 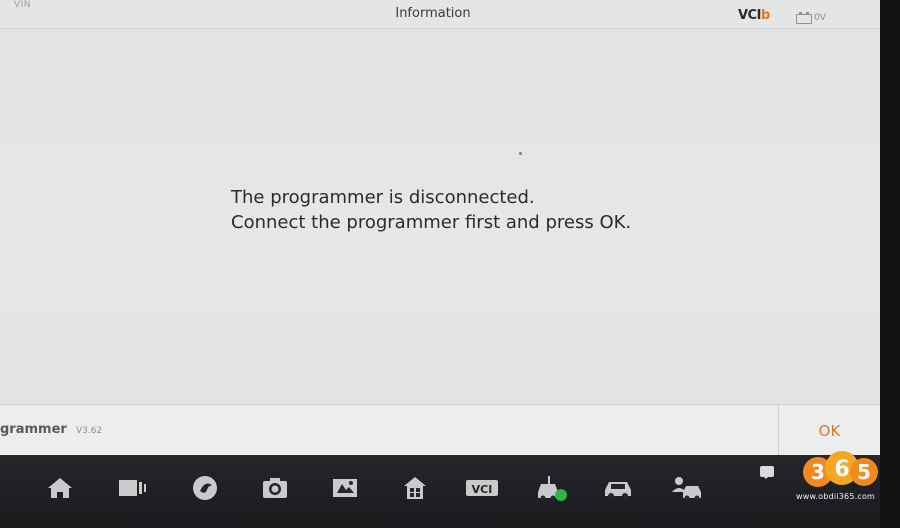 What do you see at coordinates (552, 488) in the screenshot?
I see `vehicle-connected-icon` at bounding box center [552, 488].